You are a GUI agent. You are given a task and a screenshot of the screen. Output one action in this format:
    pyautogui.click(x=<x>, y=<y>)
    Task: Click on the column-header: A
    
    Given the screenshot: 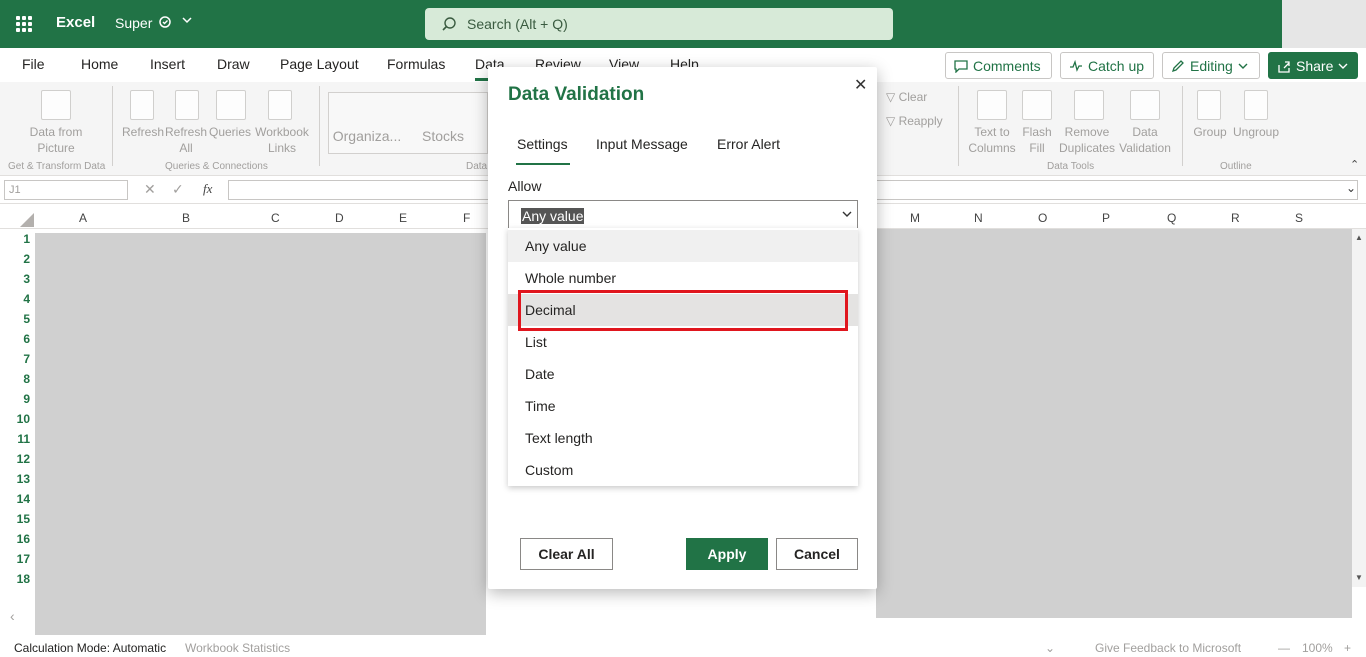 What is the action you would take?
    pyautogui.click(x=83, y=218)
    